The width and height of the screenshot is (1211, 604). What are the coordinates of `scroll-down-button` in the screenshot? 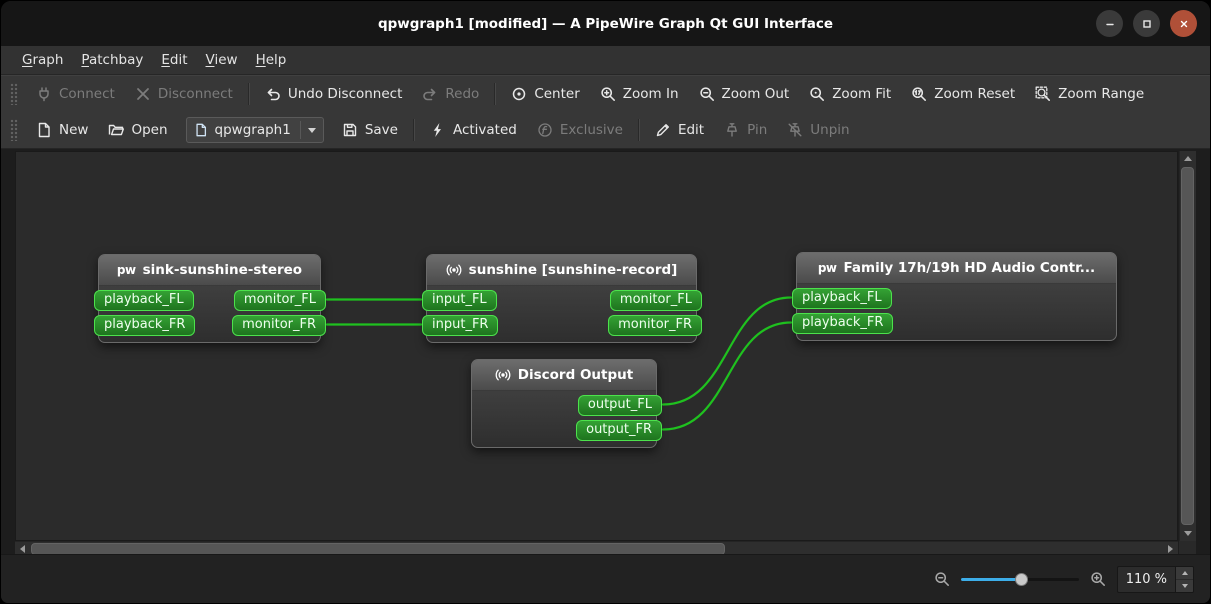 It's located at (1187, 533).